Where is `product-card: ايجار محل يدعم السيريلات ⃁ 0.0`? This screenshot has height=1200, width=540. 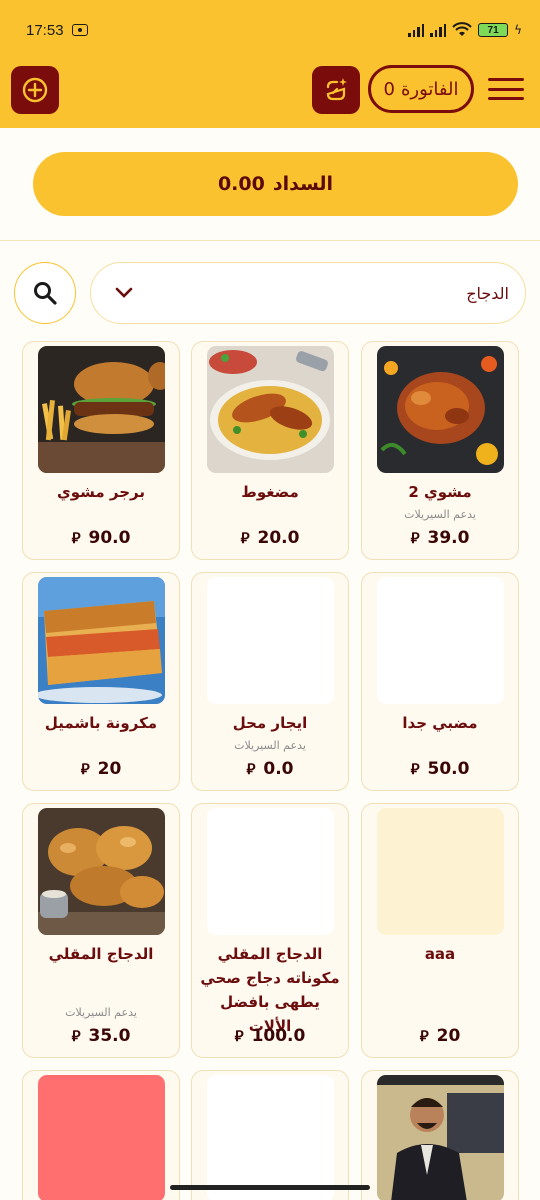
product-card: ايجار محل يدعم السيريلات ⃁ 0.0 is located at coordinates (270, 681).